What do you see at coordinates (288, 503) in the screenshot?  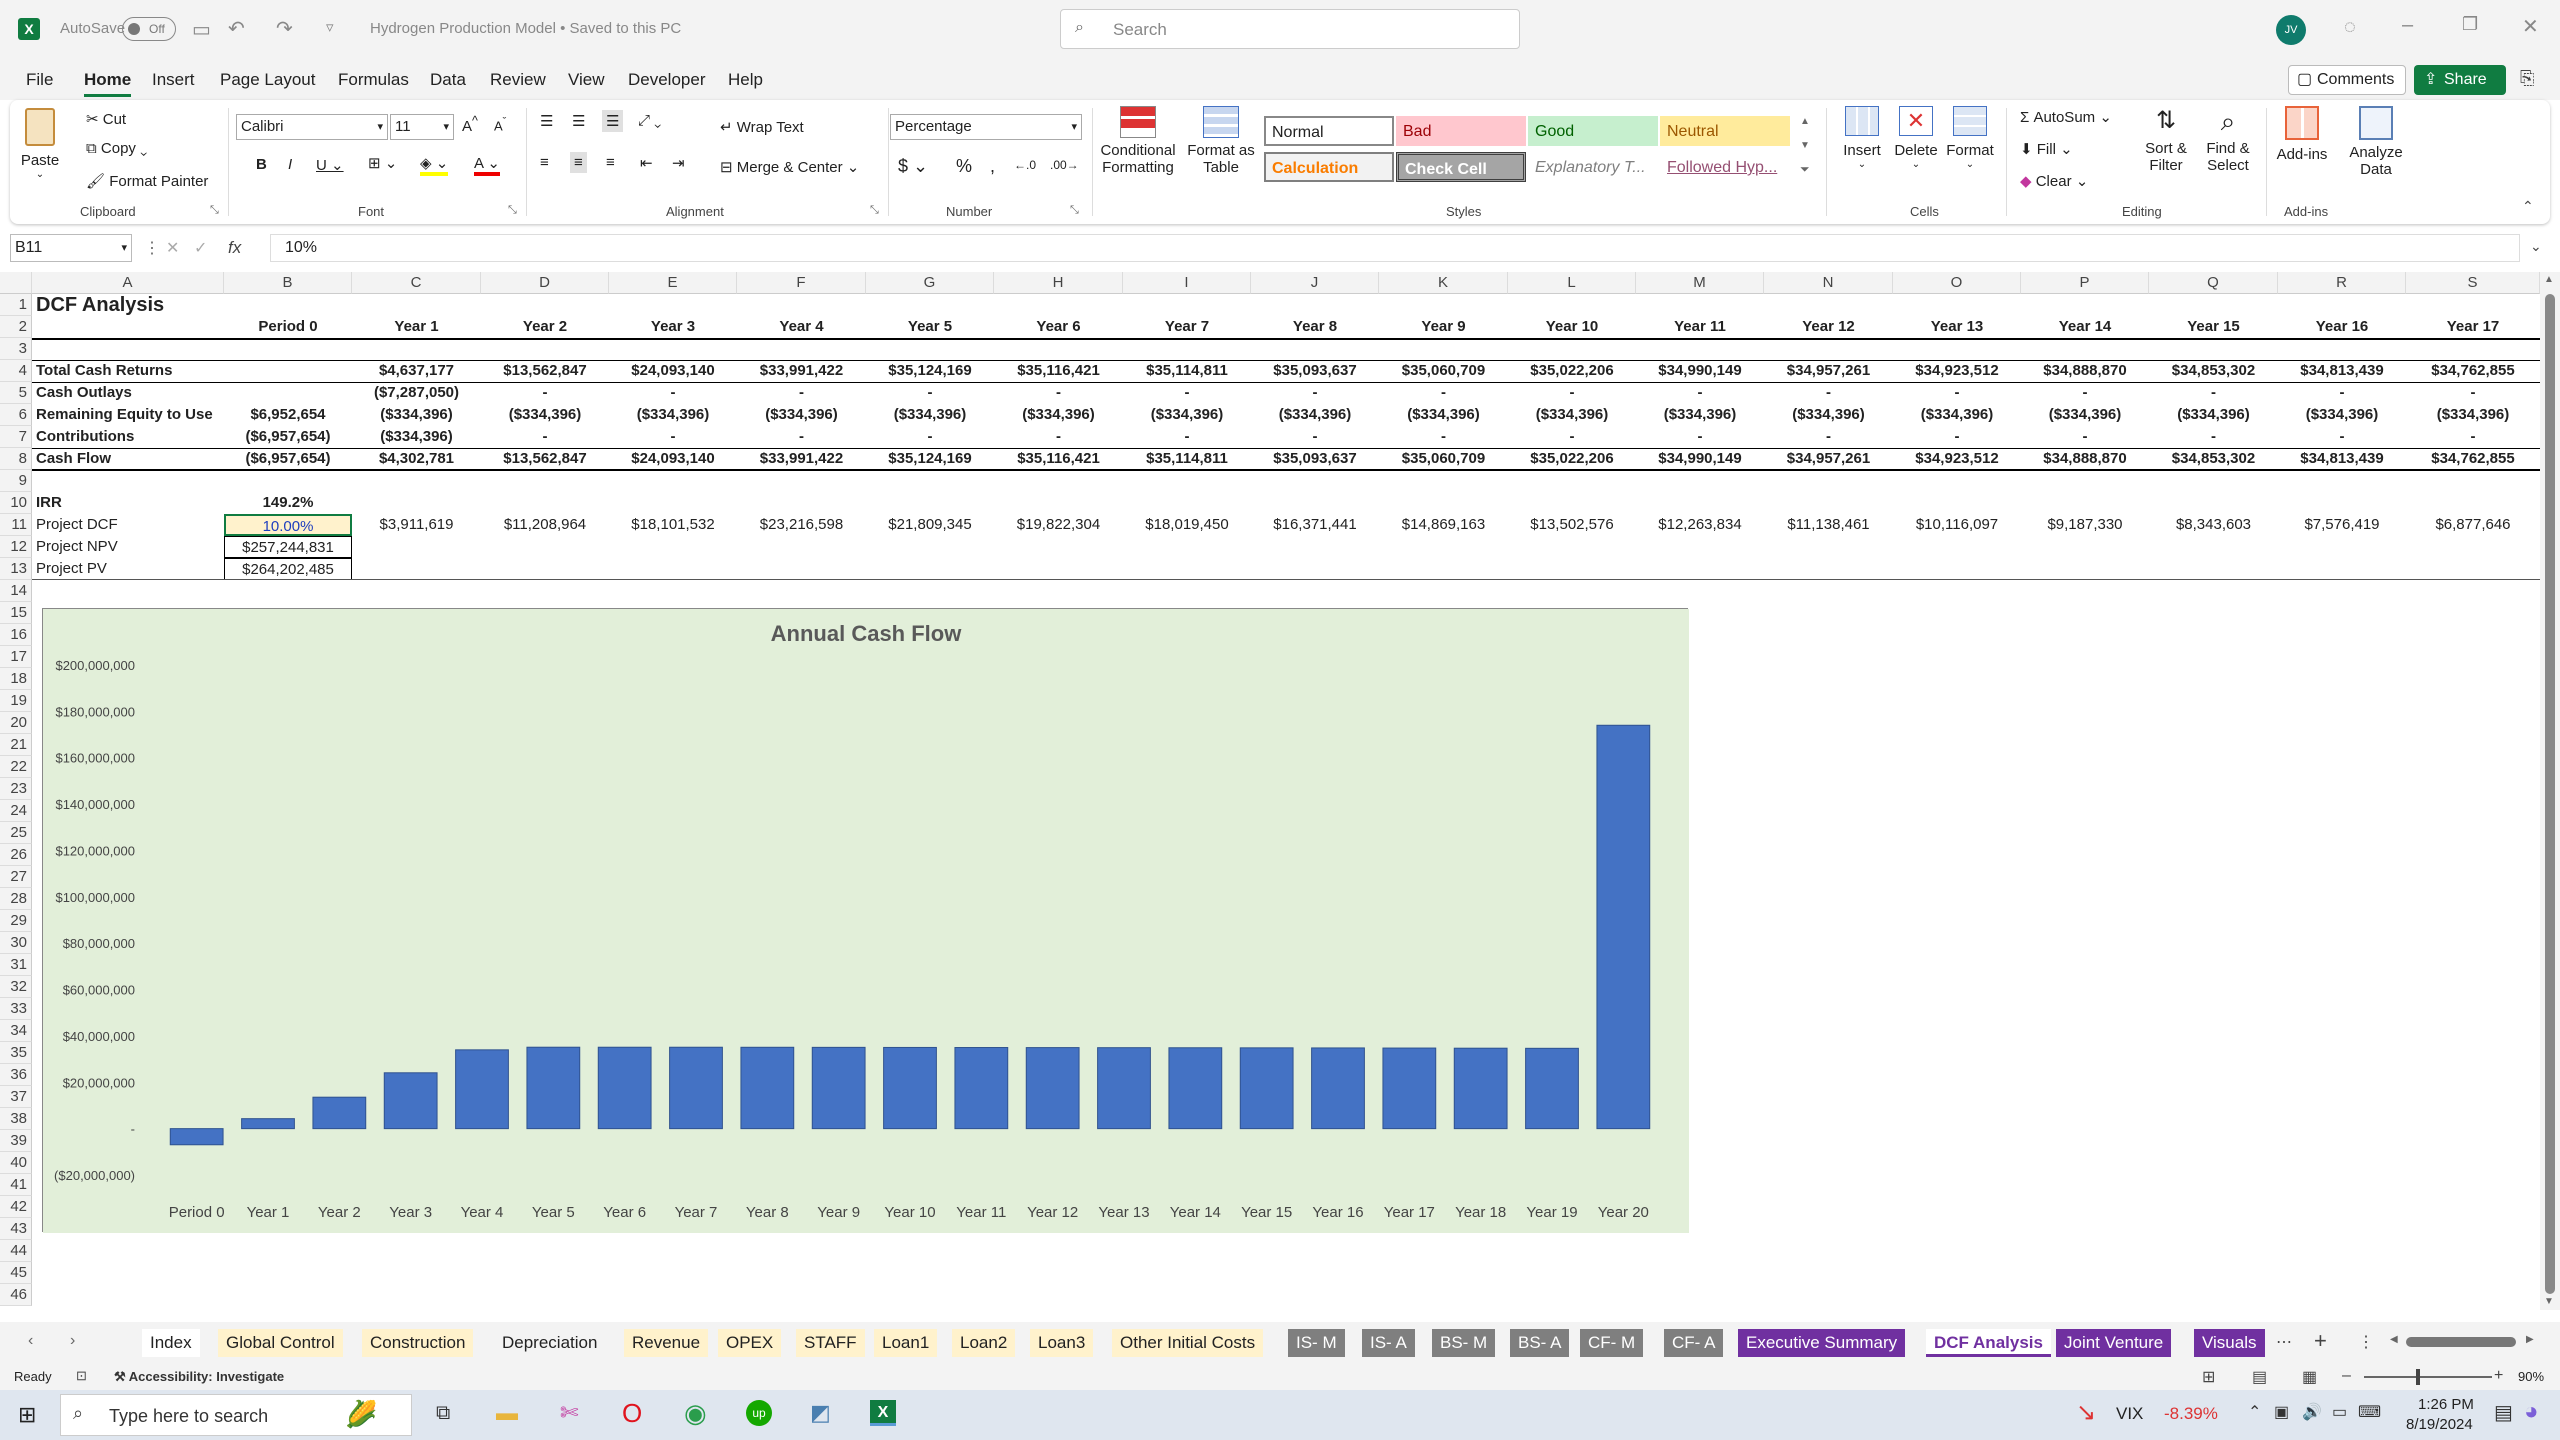 I see `irr-value: 149.2%` at bounding box center [288, 503].